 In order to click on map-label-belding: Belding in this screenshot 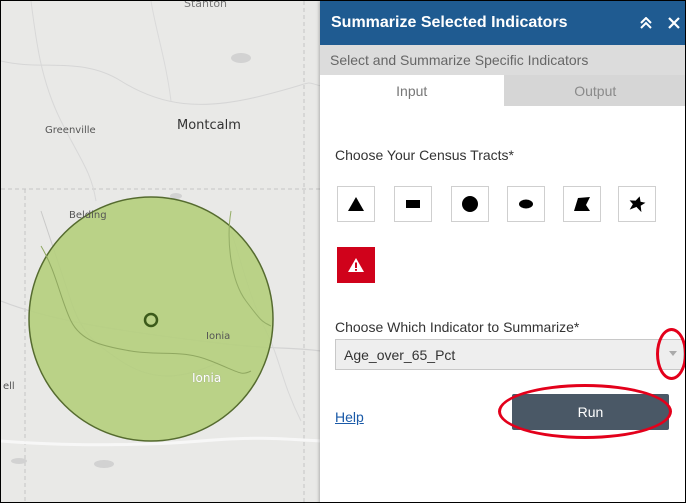, I will do `click(88, 215)`.